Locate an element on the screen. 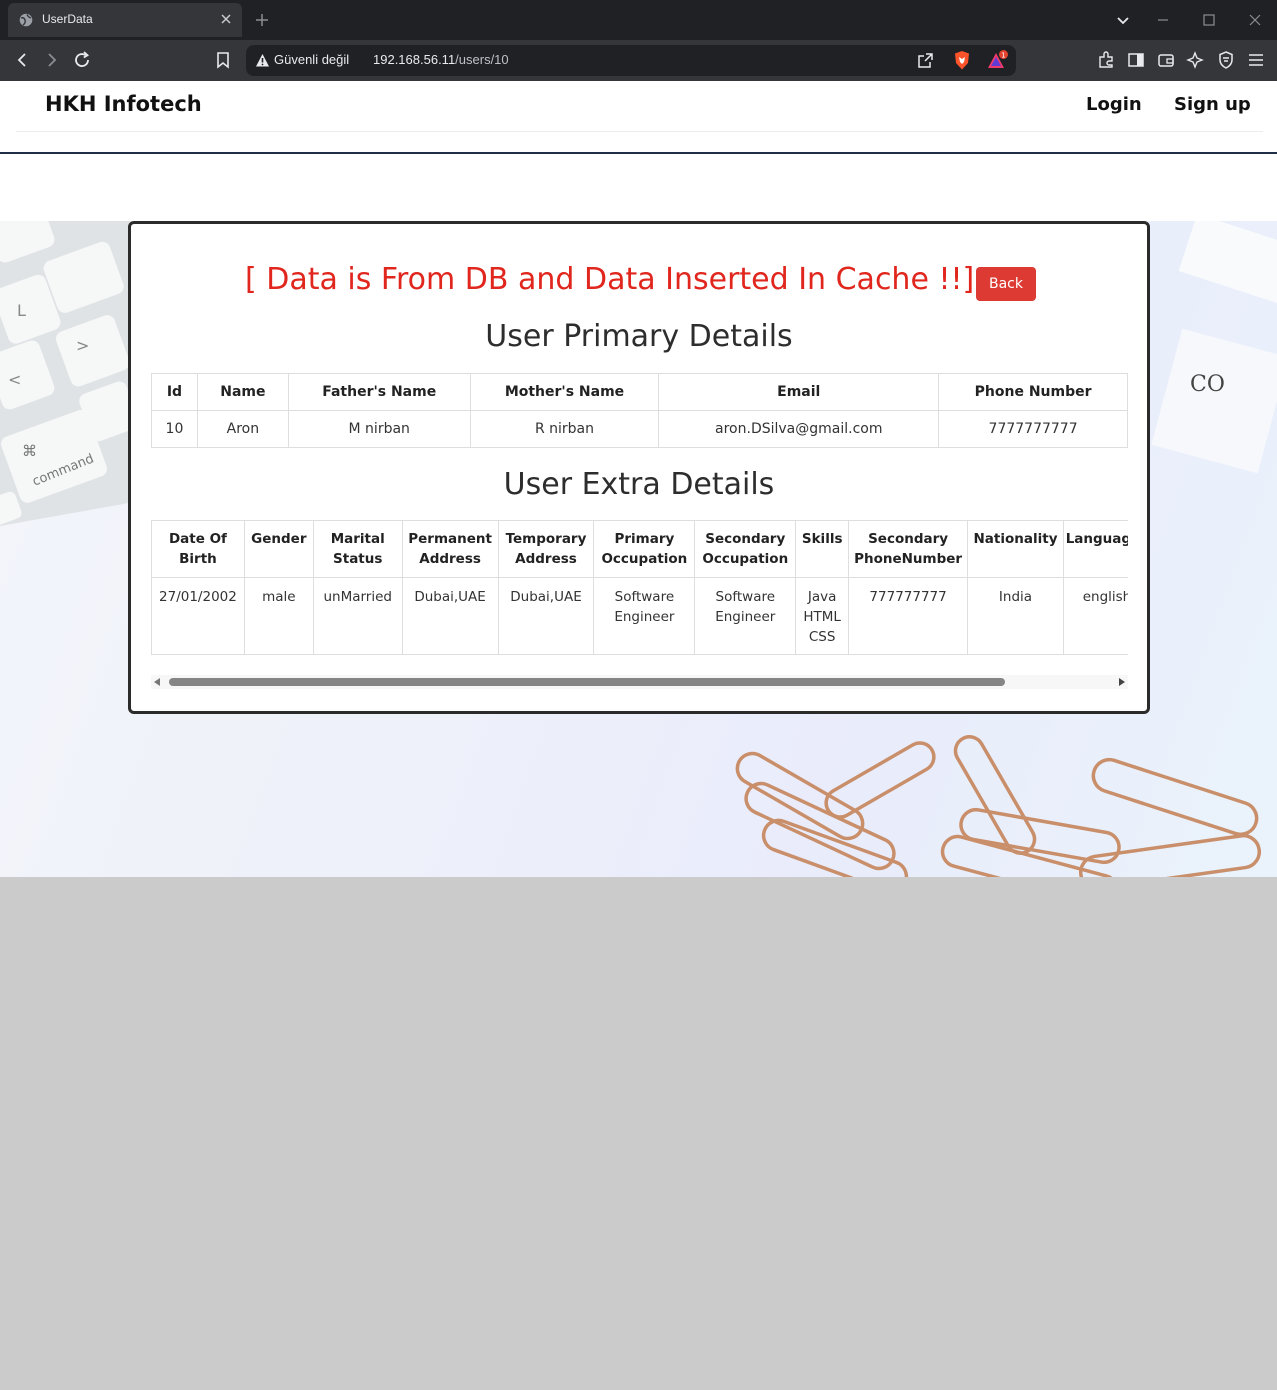  share-icon is located at coordinates (925, 60).